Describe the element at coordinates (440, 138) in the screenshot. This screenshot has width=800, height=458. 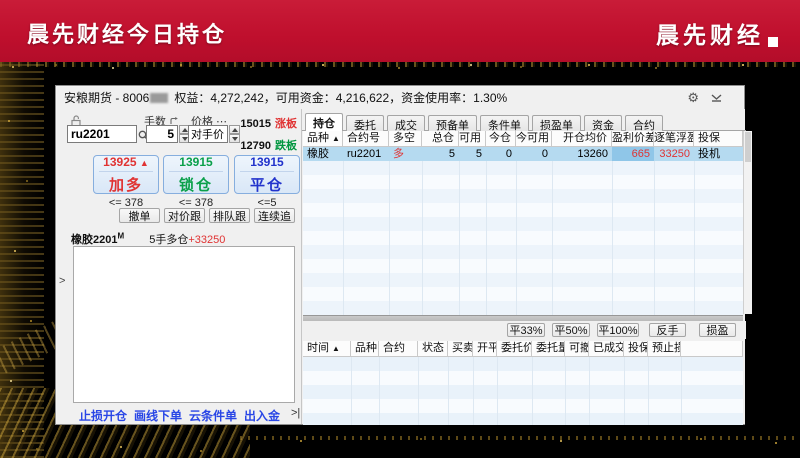
I see `col-header-total: 总仓` at that location.